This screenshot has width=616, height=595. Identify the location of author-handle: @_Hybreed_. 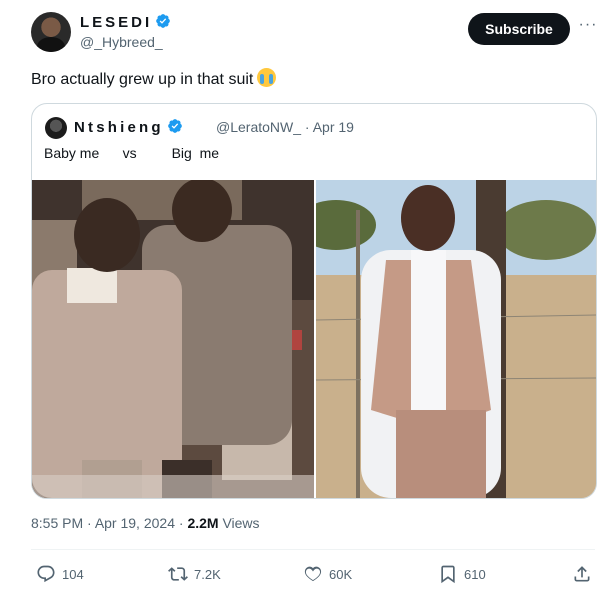
(121, 42).